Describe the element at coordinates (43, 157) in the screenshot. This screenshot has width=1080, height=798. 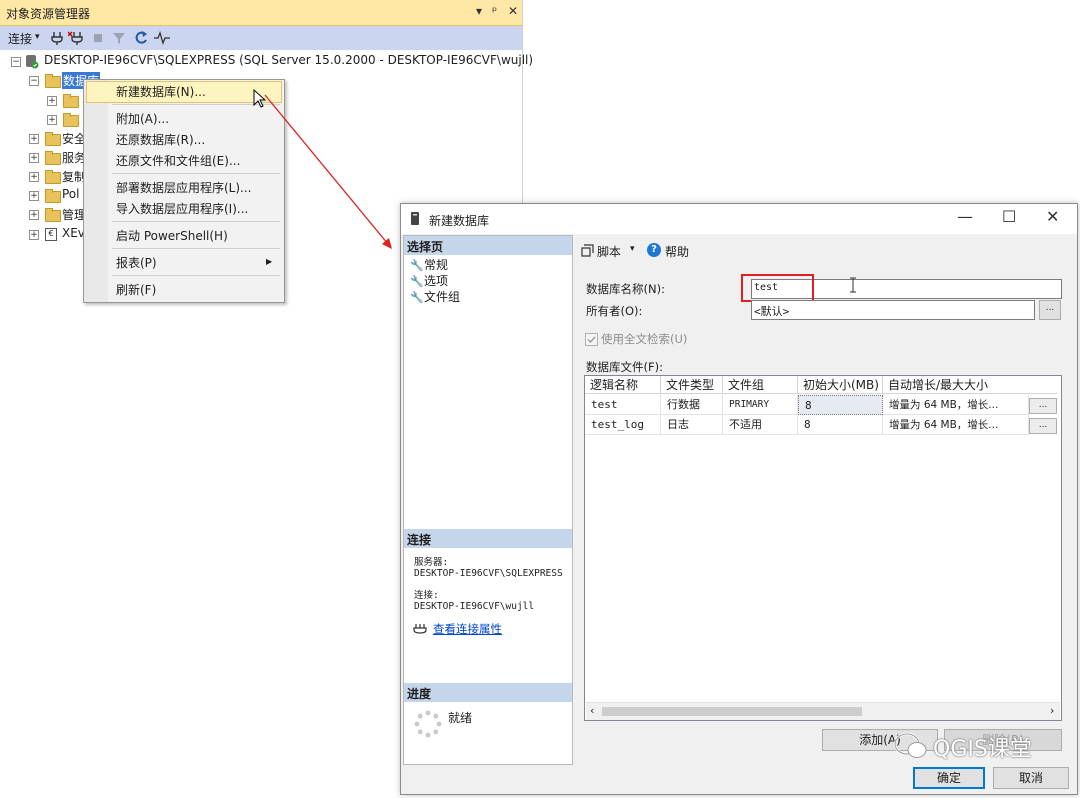
I see `tree-node-server-objects: + 服务` at that location.